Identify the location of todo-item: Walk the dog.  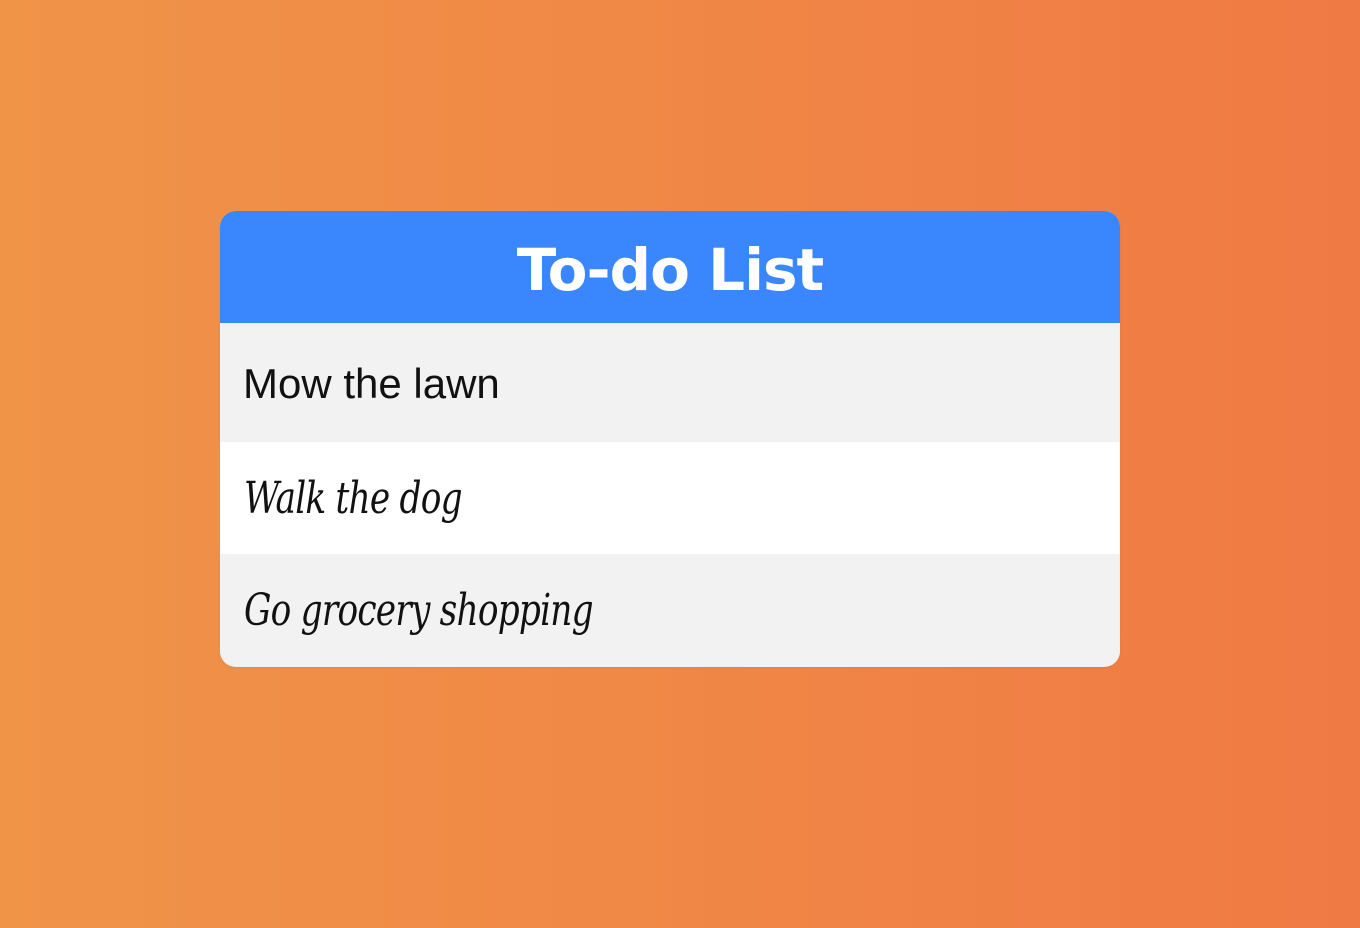
(670, 498).